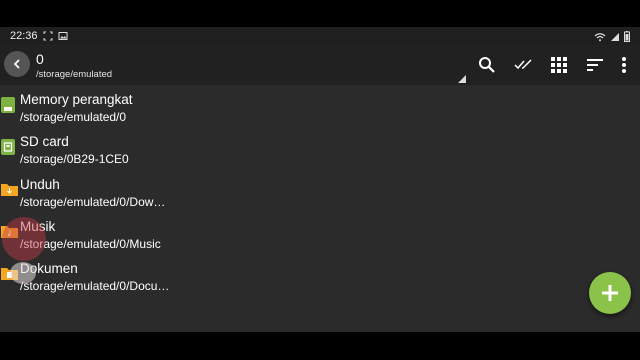 Image resolution: width=640 pixels, height=360 pixels. What do you see at coordinates (40, 59) in the screenshot?
I see `current-folder-title: 0` at bounding box center [40, 59].